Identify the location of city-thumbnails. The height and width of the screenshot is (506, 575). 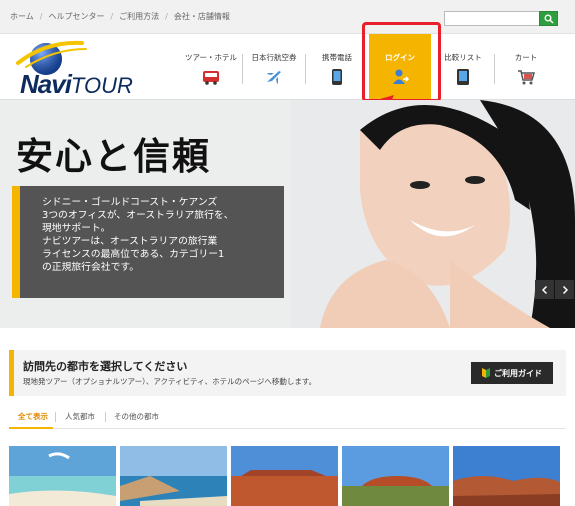
(287, 476).